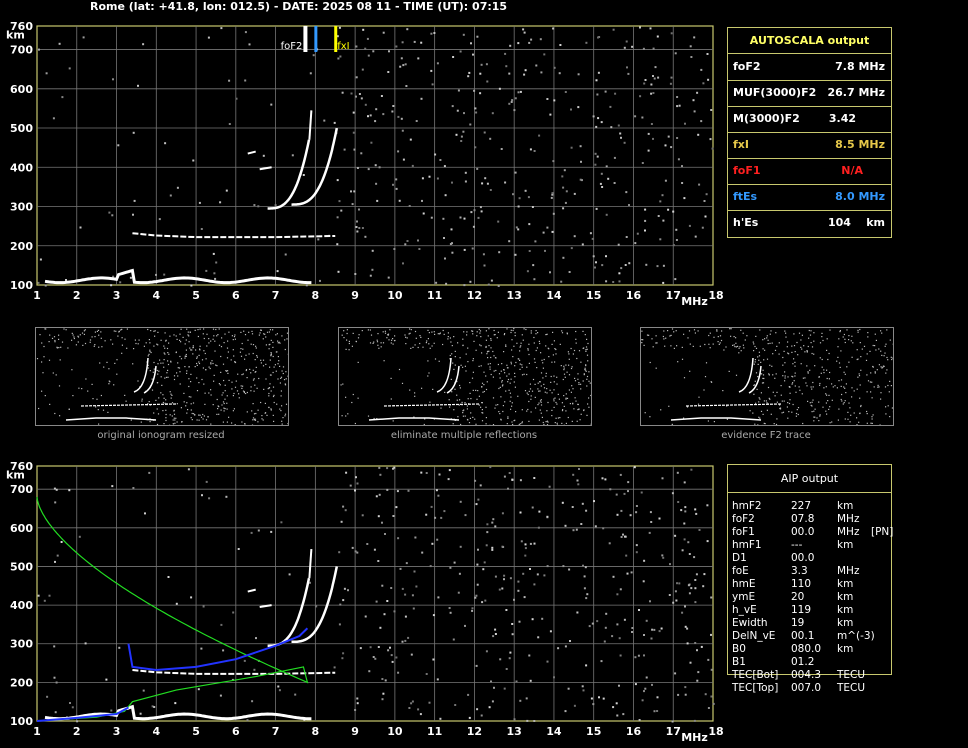  Describe the element at coordinates (21, 246) in the screenshot. I see `y-tick-label: 200` at that location.